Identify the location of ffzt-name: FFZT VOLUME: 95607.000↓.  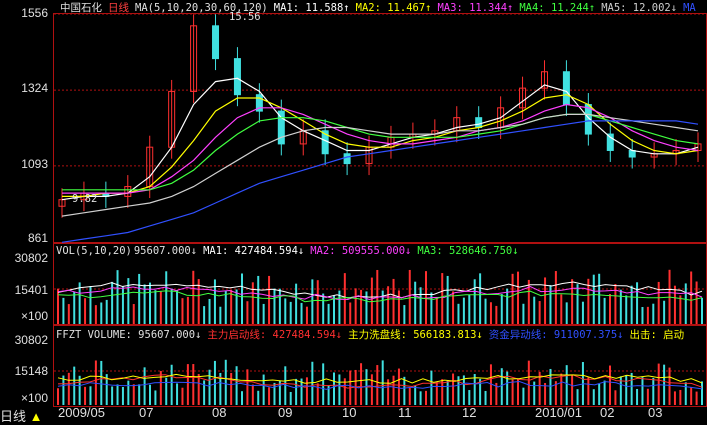
(129, 335).